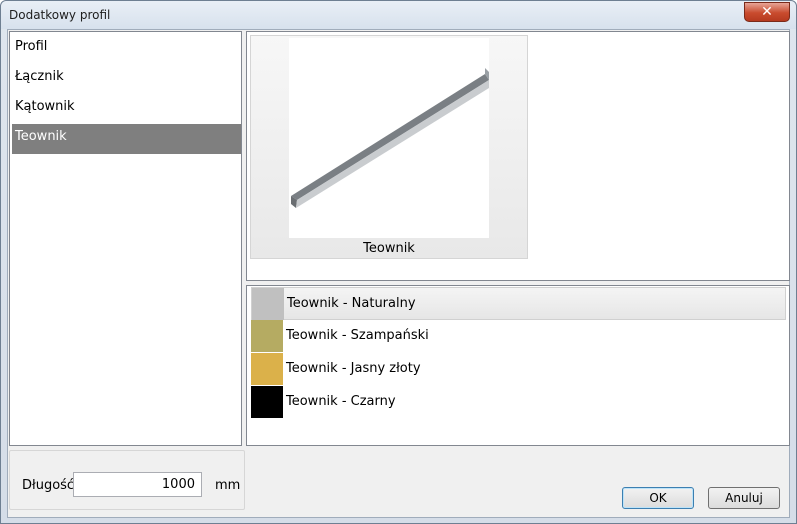  I want to click on variant-item-naturalny: Teownik - Naturalny, so click(518, 303).